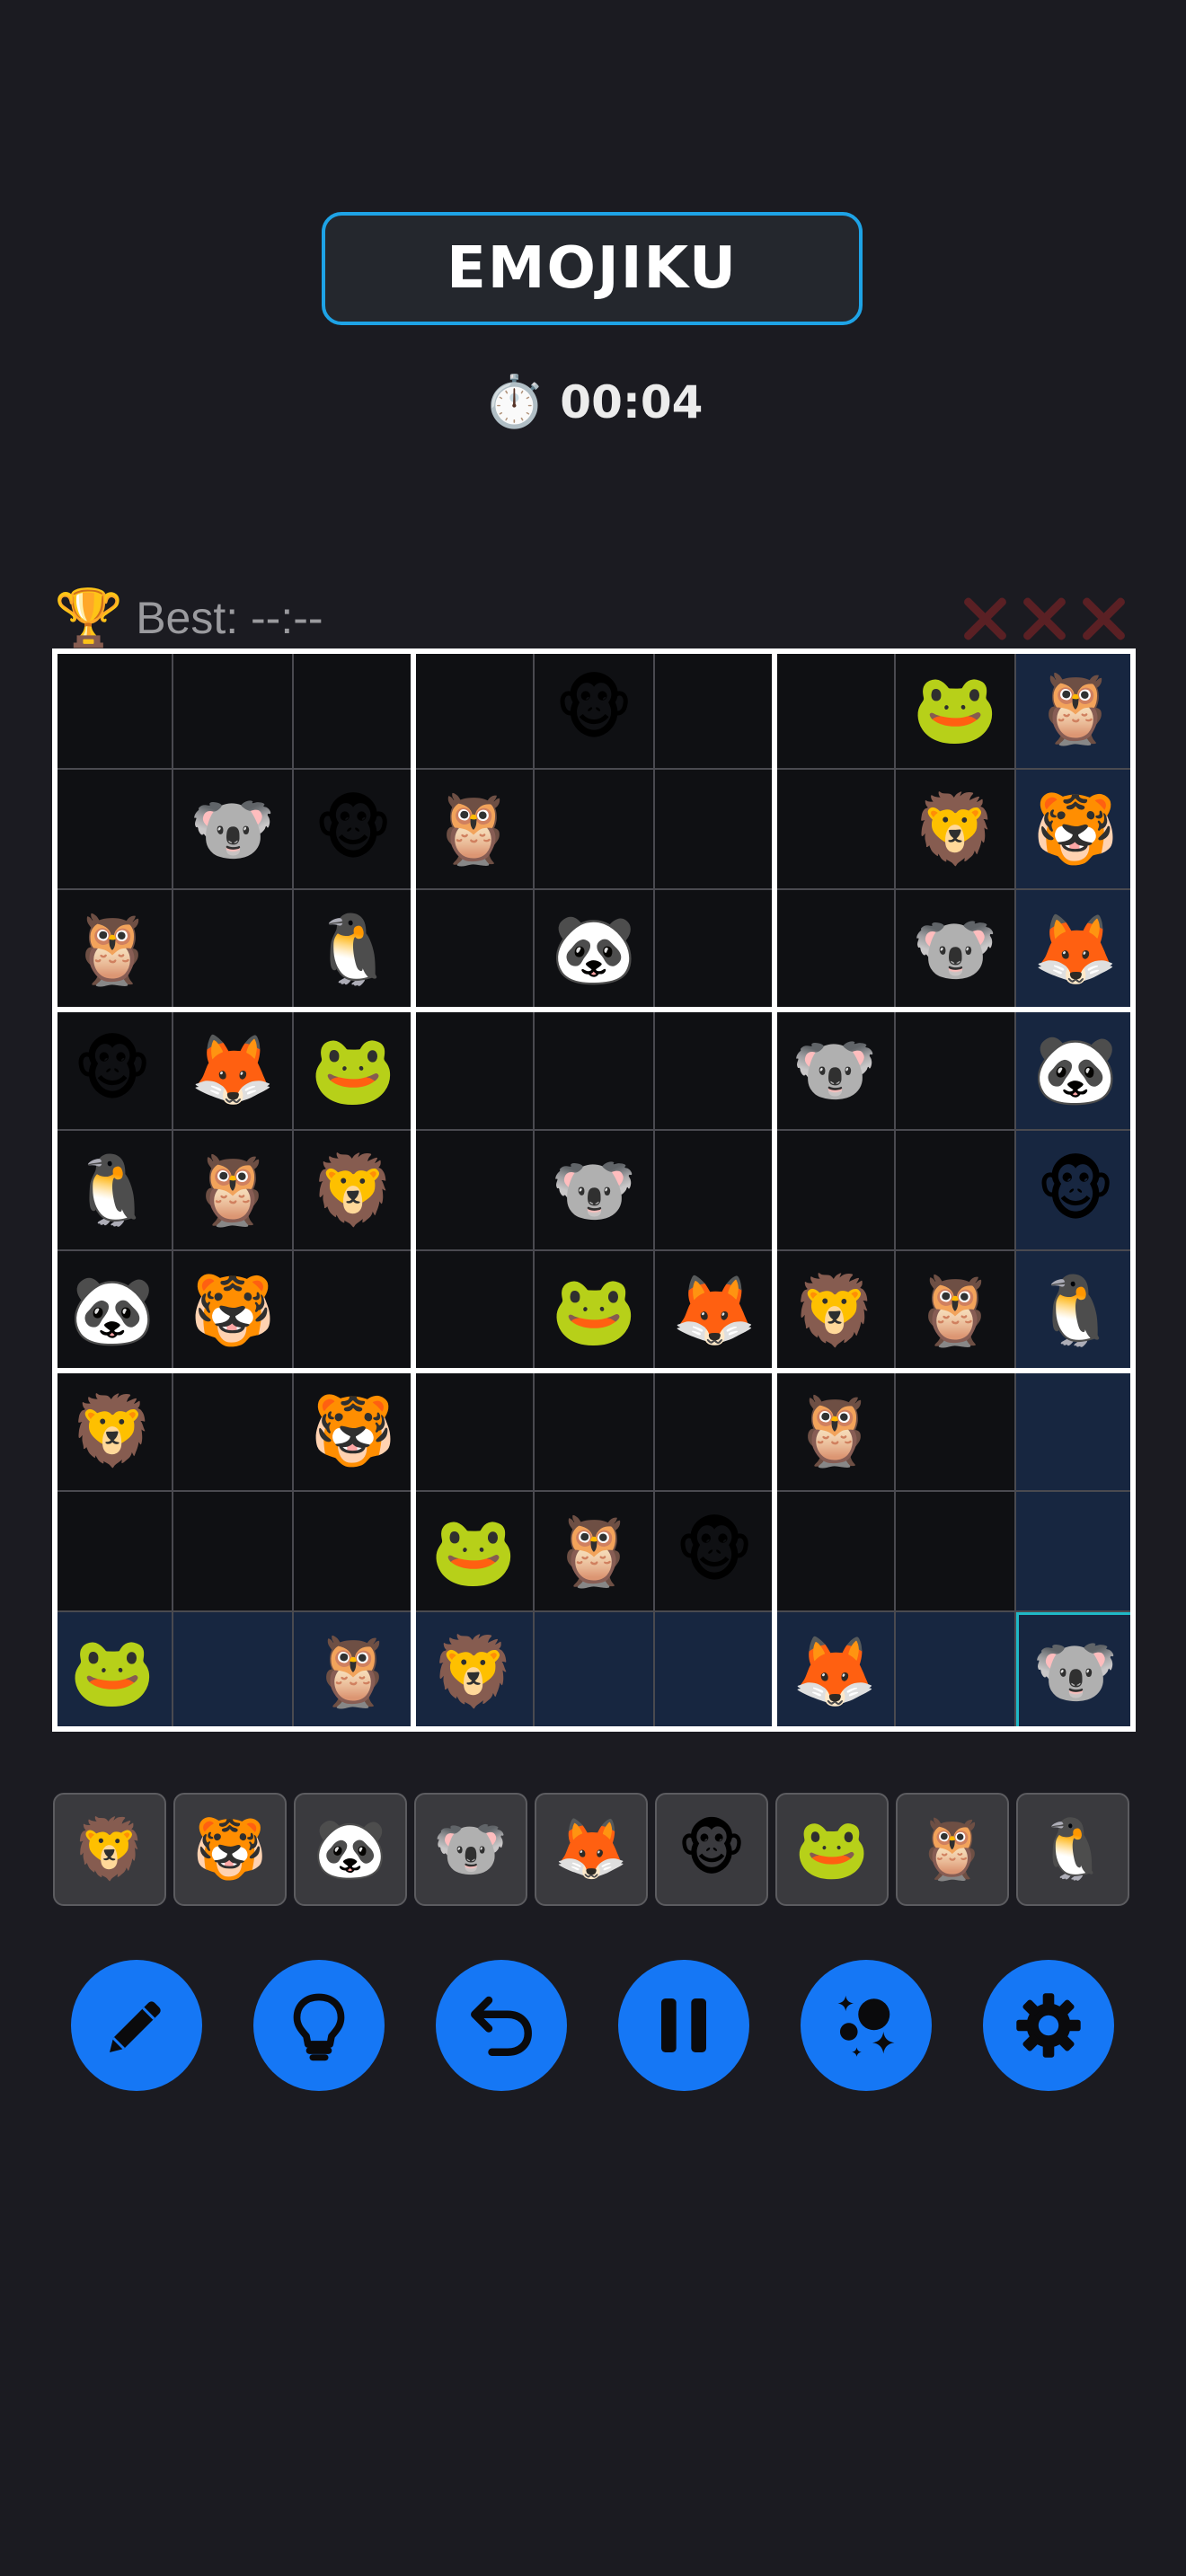  What do you see at coordinates (592, 268) in the screenshot?
I see `title-banner: EMOJIKU` at bounding box center [592, 268].